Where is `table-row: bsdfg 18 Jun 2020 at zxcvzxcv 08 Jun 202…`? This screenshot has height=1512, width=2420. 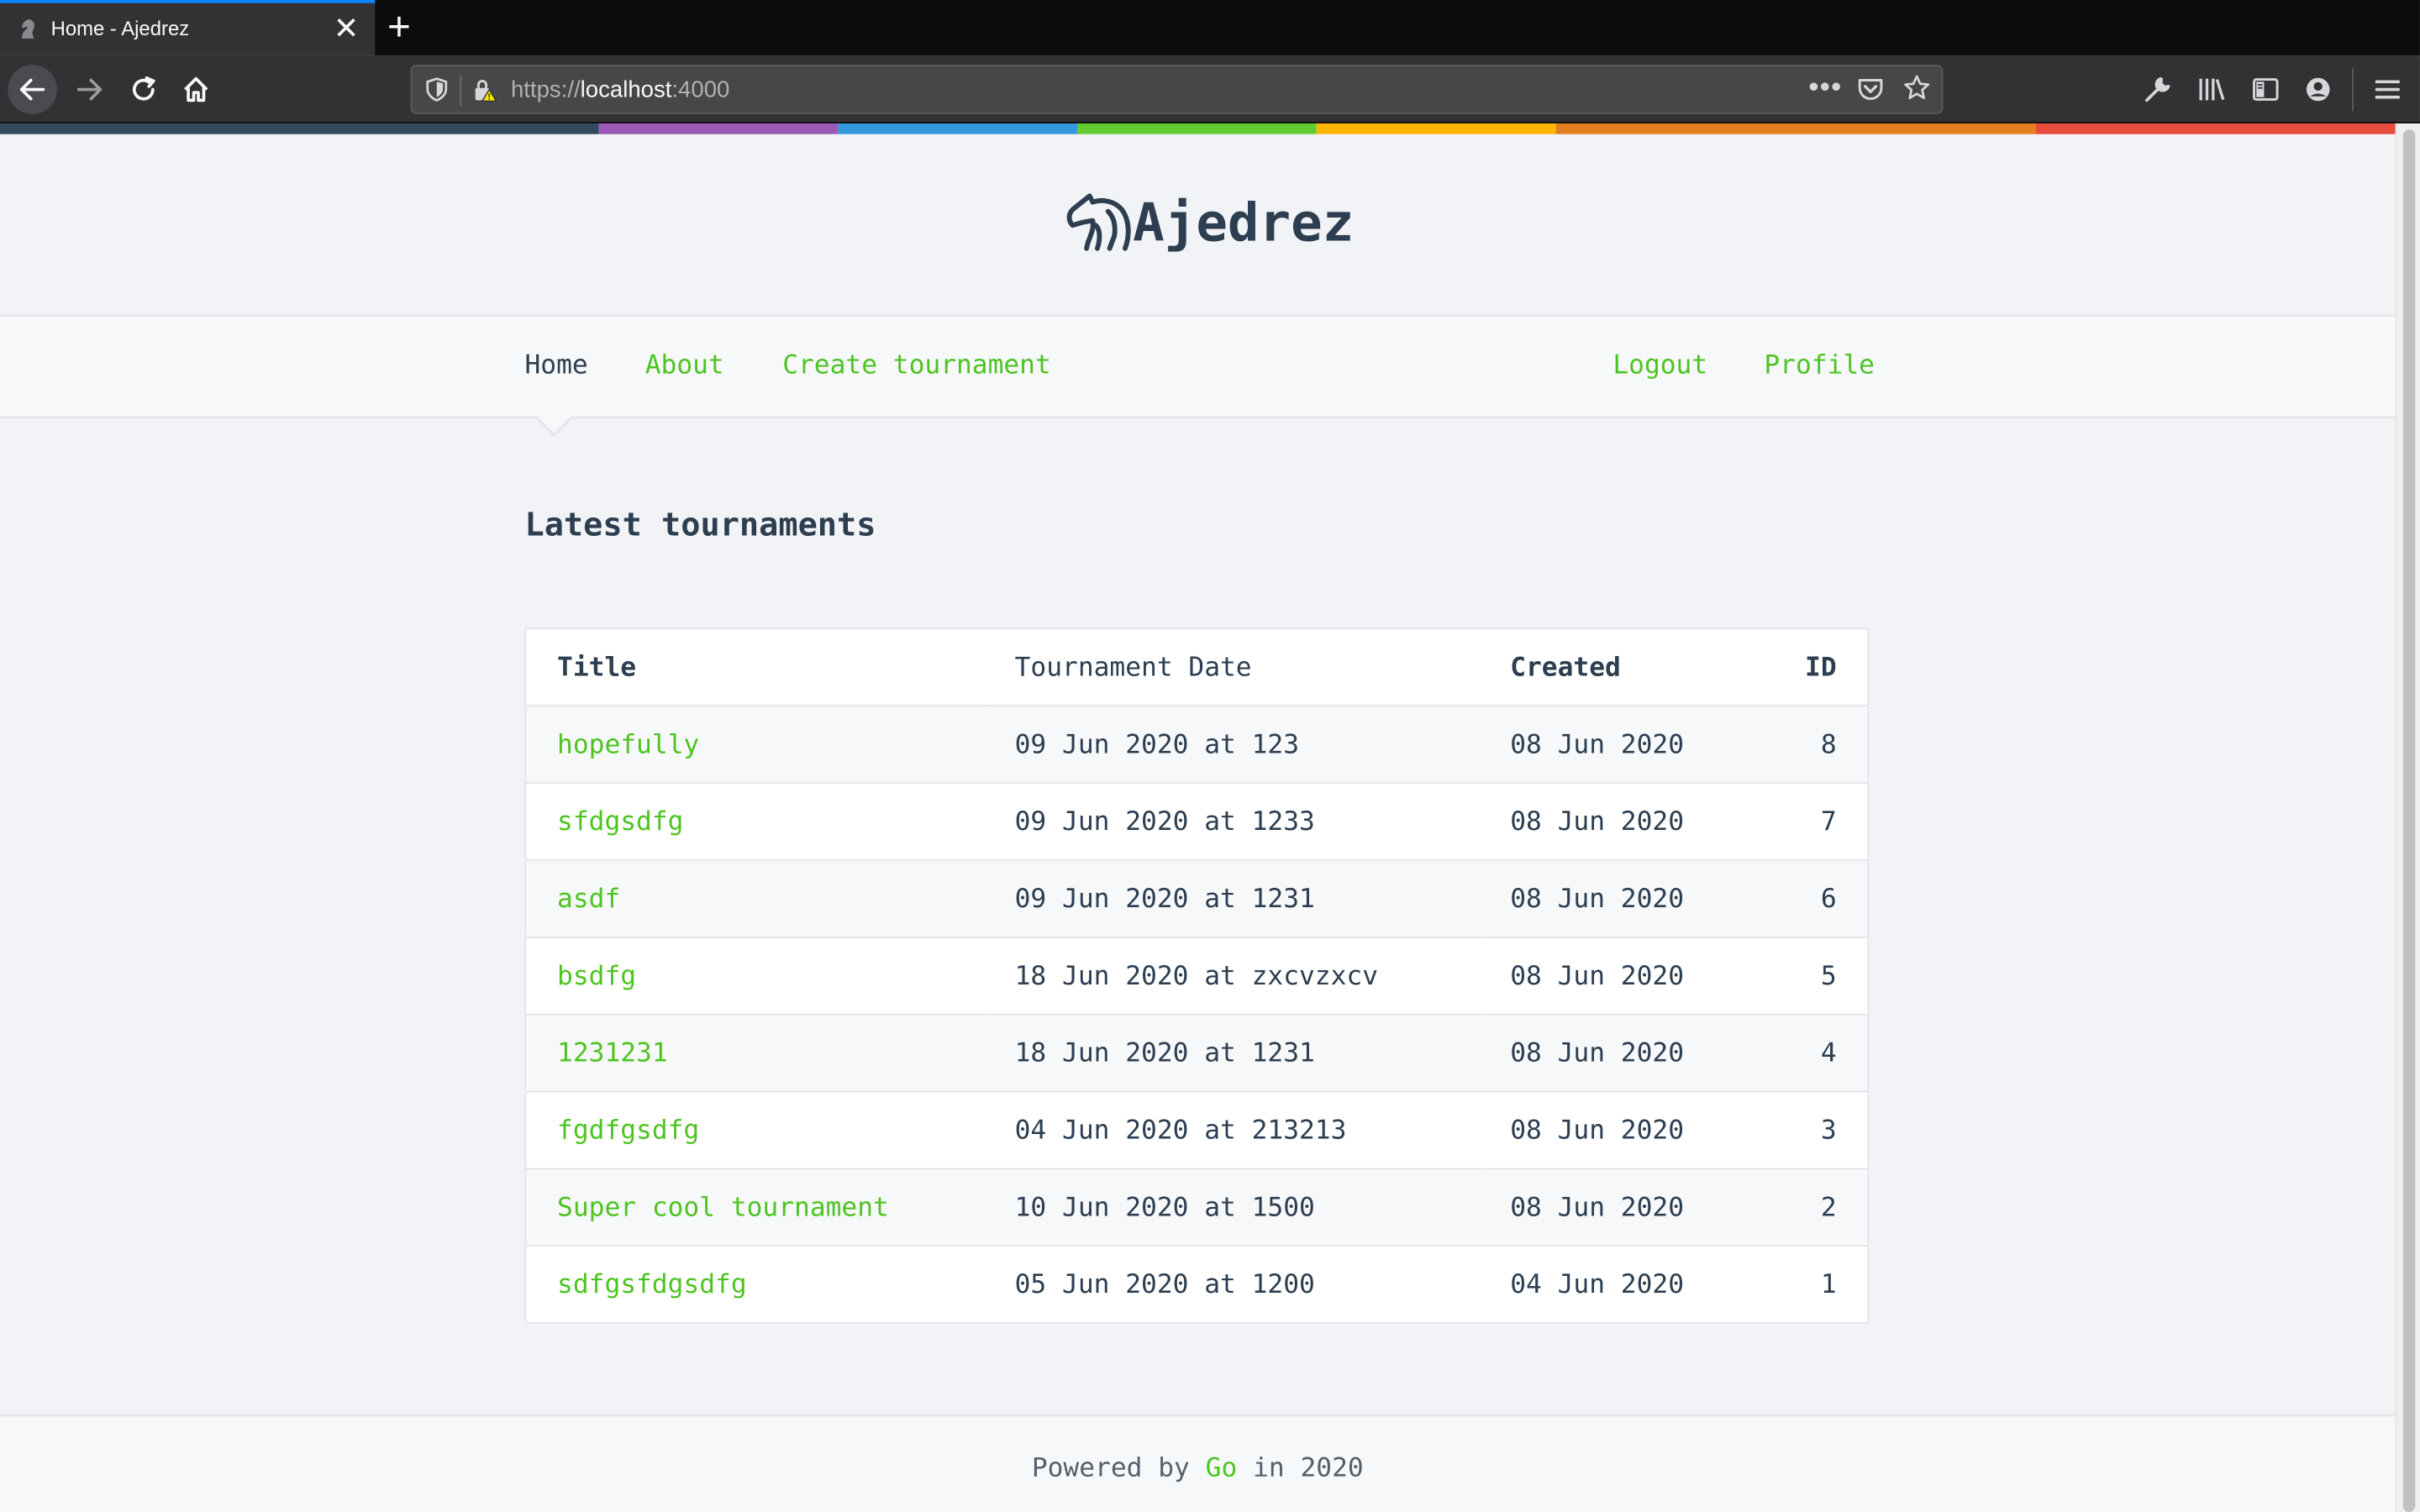
table-row: bsdfg 18 Jun 2020 at zxcvzxcv 08 Jun 202… is located at coordinates (1197, 976).